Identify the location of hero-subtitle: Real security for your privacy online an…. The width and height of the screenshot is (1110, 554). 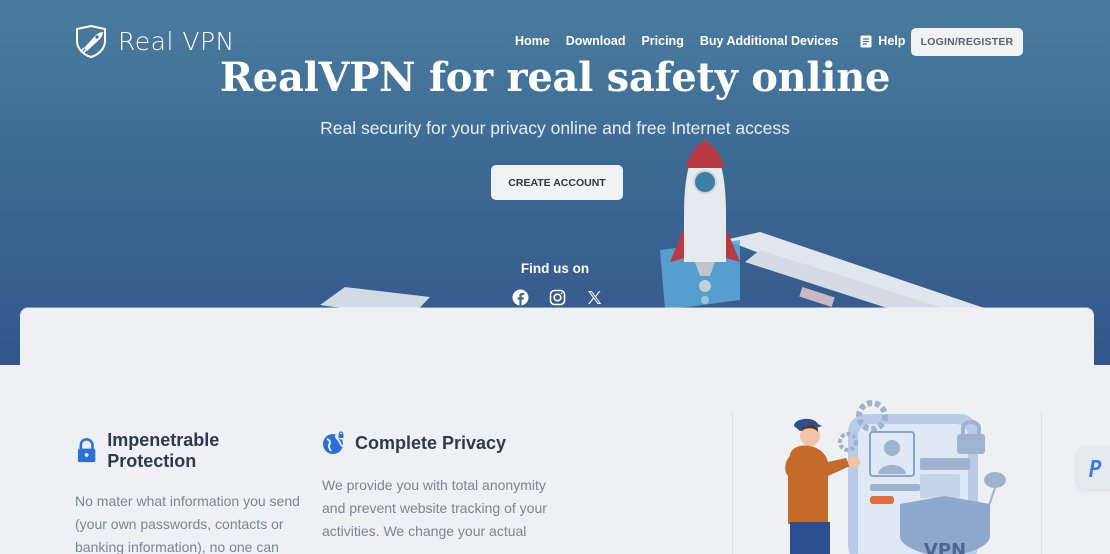
(555, 128).